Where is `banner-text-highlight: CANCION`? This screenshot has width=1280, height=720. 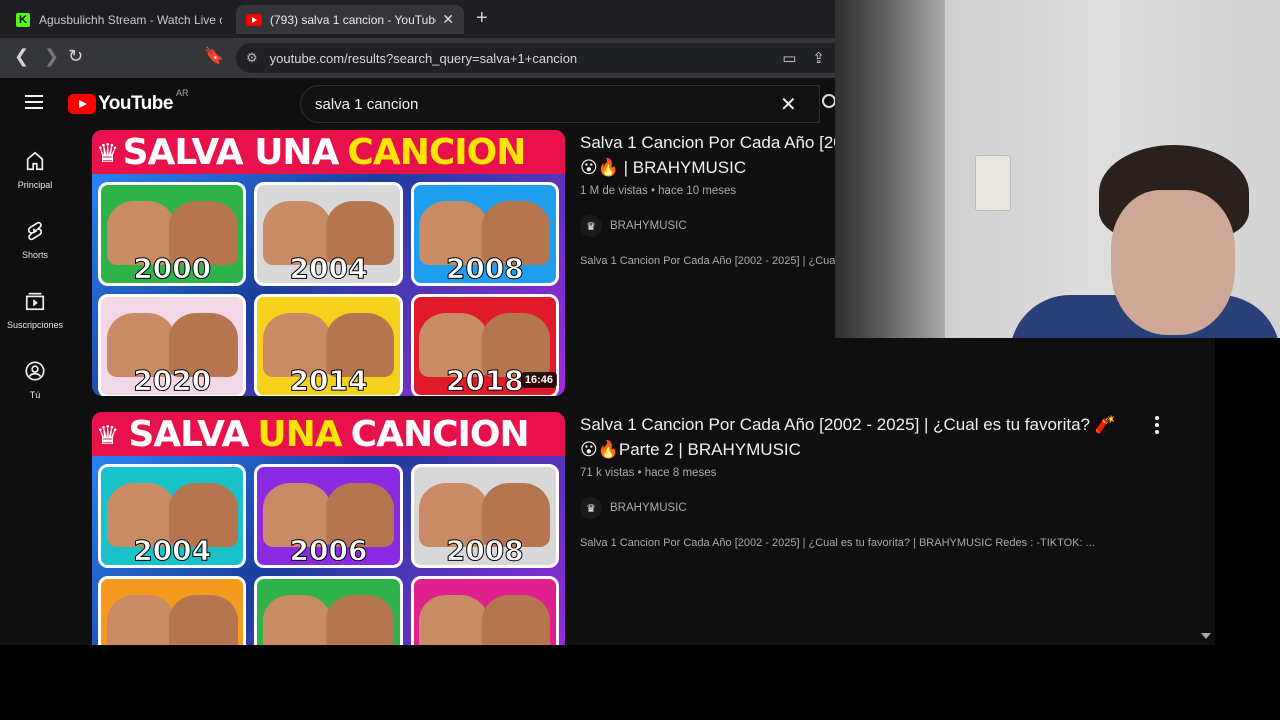
banner-text-highlight: CANCION is located at coordinates (436, 152).